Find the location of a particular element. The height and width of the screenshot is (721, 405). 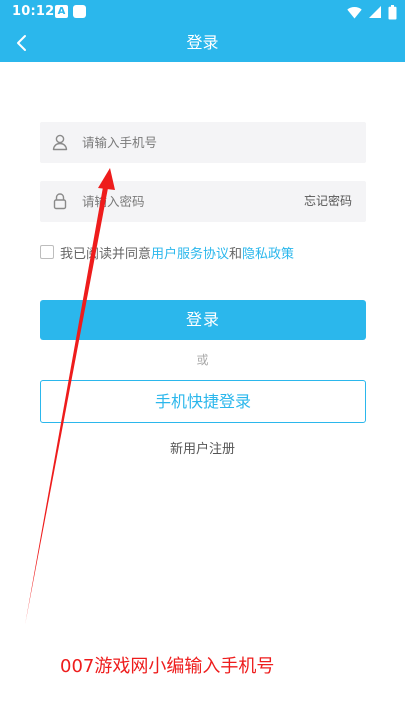

password-field: 忘记密码 is located at coordinates (203, 201).